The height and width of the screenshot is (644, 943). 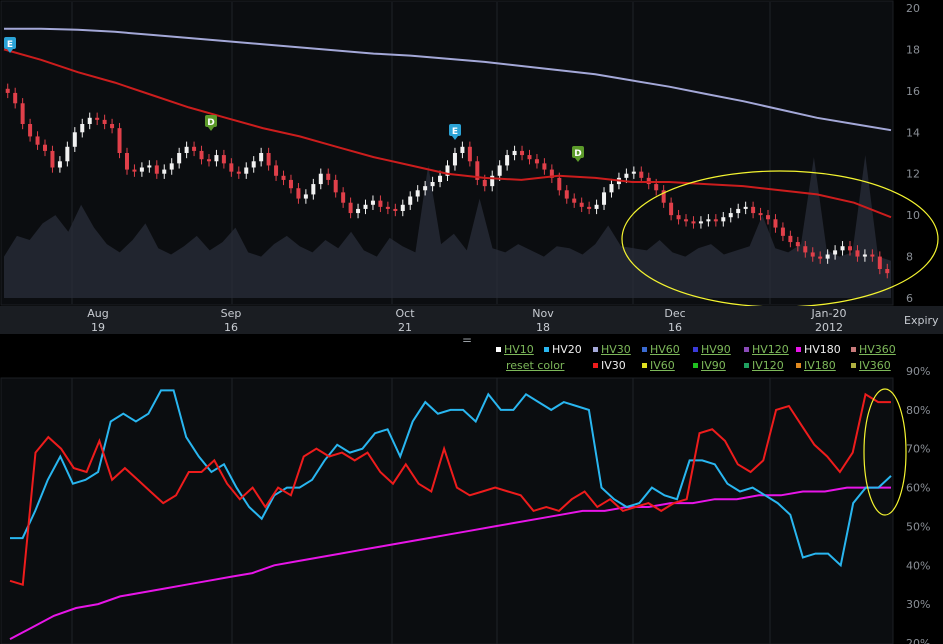 What do you see at coordinates (918, 504) in the screenshot?
I see `volatility-y-axis: 90%80%70%60%50%40%30%20%` at bounding box center [918, 504].